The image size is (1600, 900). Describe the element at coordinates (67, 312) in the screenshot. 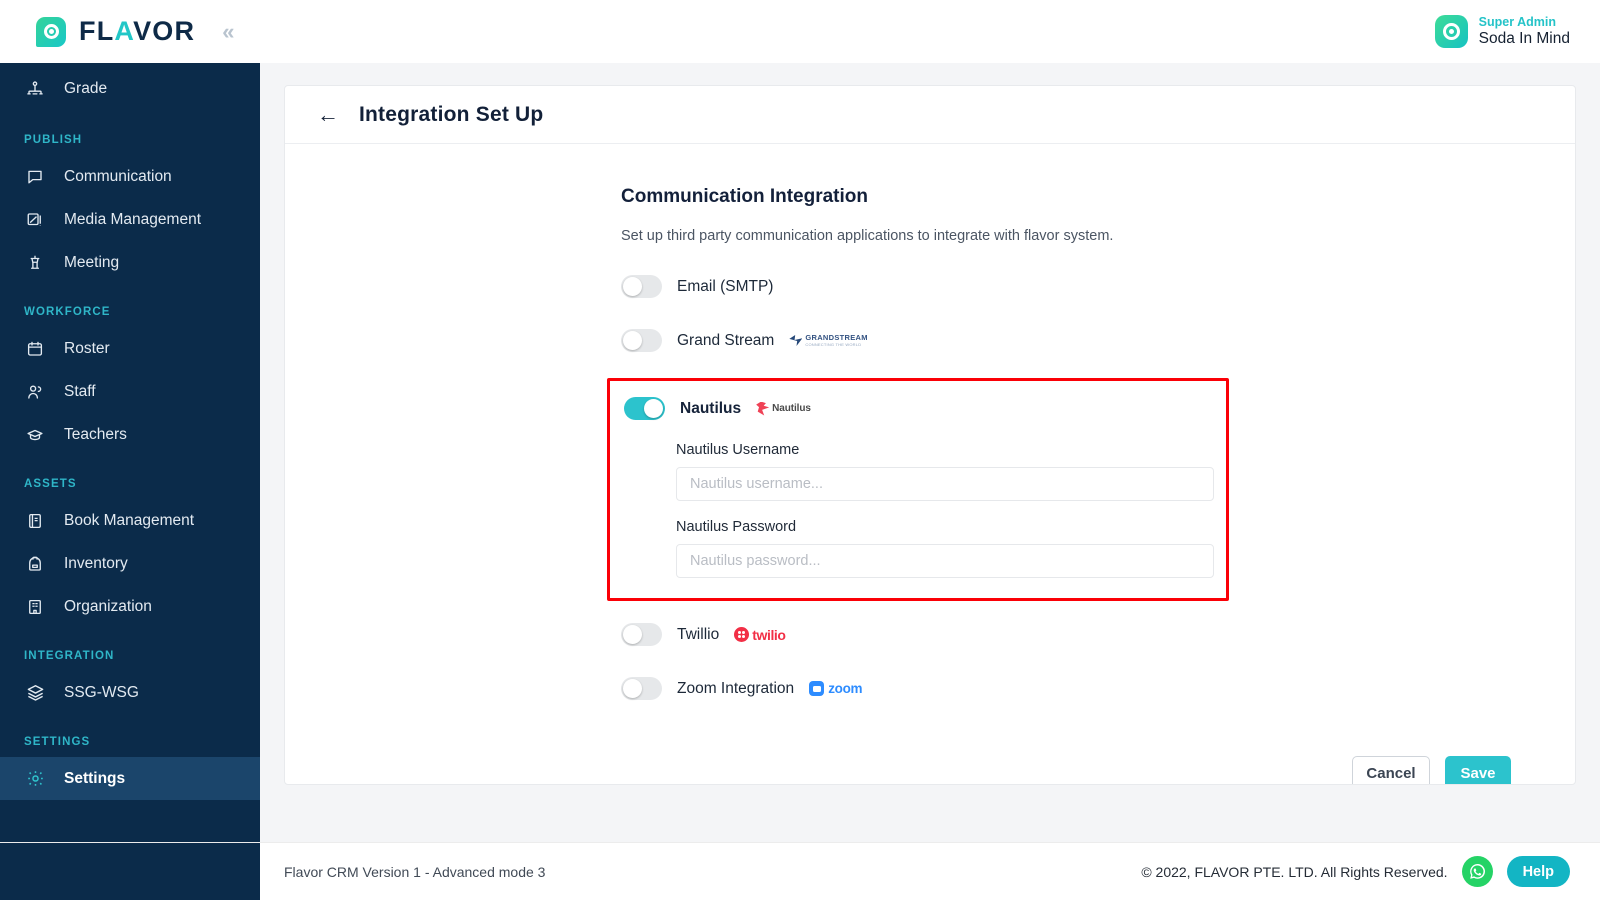

I see `sidebar-group-workforce: WORKFORCE` at that location.